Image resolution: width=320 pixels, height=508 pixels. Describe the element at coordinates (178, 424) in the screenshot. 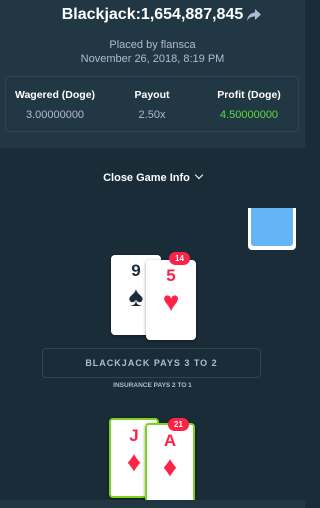

I see `player-score-badge: 21` at that location.